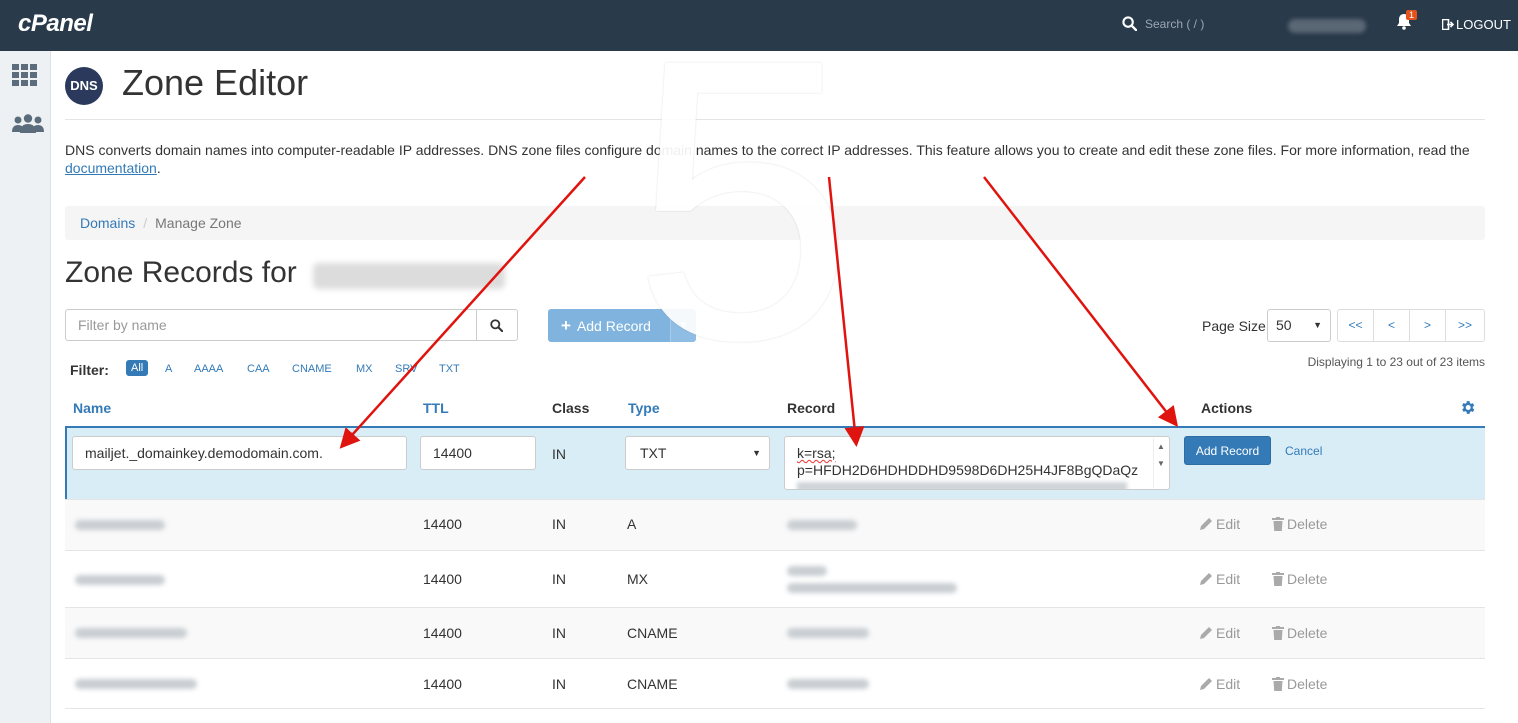  I want to click on search-placeholder: Search ( / ), so click(1175, 24).